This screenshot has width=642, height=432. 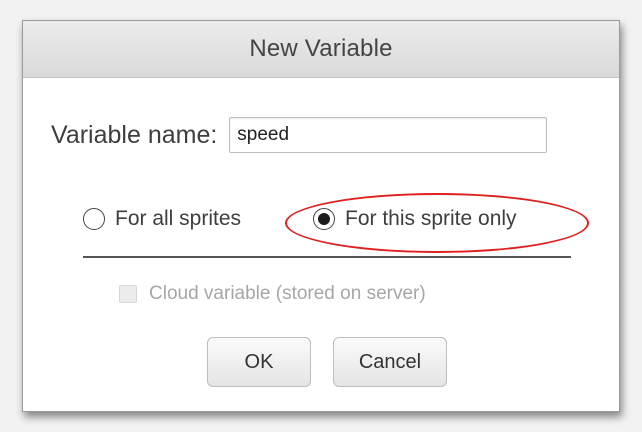 What do you see at coordinates (324, 219) in the screenshot?
I see `radio-selected-icon` at bounding box center [324, 219].